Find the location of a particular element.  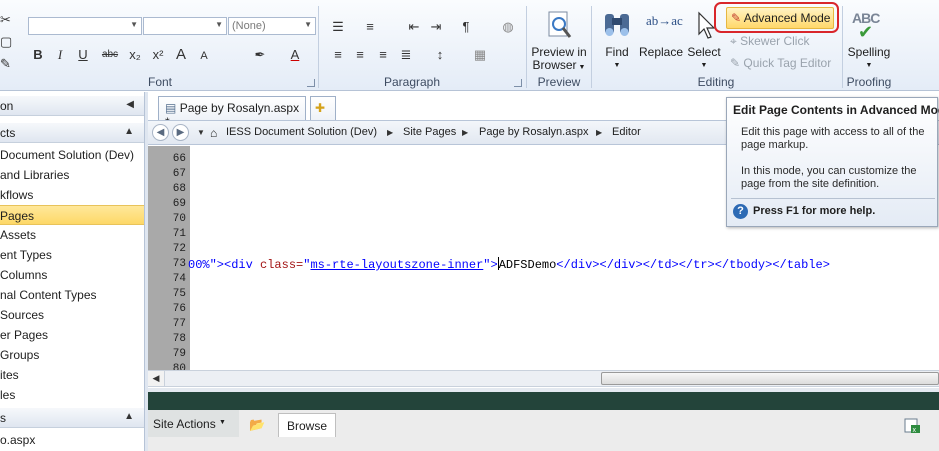

quick-tag-editor-button: ✎ Quick Tag Editor is located at coordinates (780, 63).